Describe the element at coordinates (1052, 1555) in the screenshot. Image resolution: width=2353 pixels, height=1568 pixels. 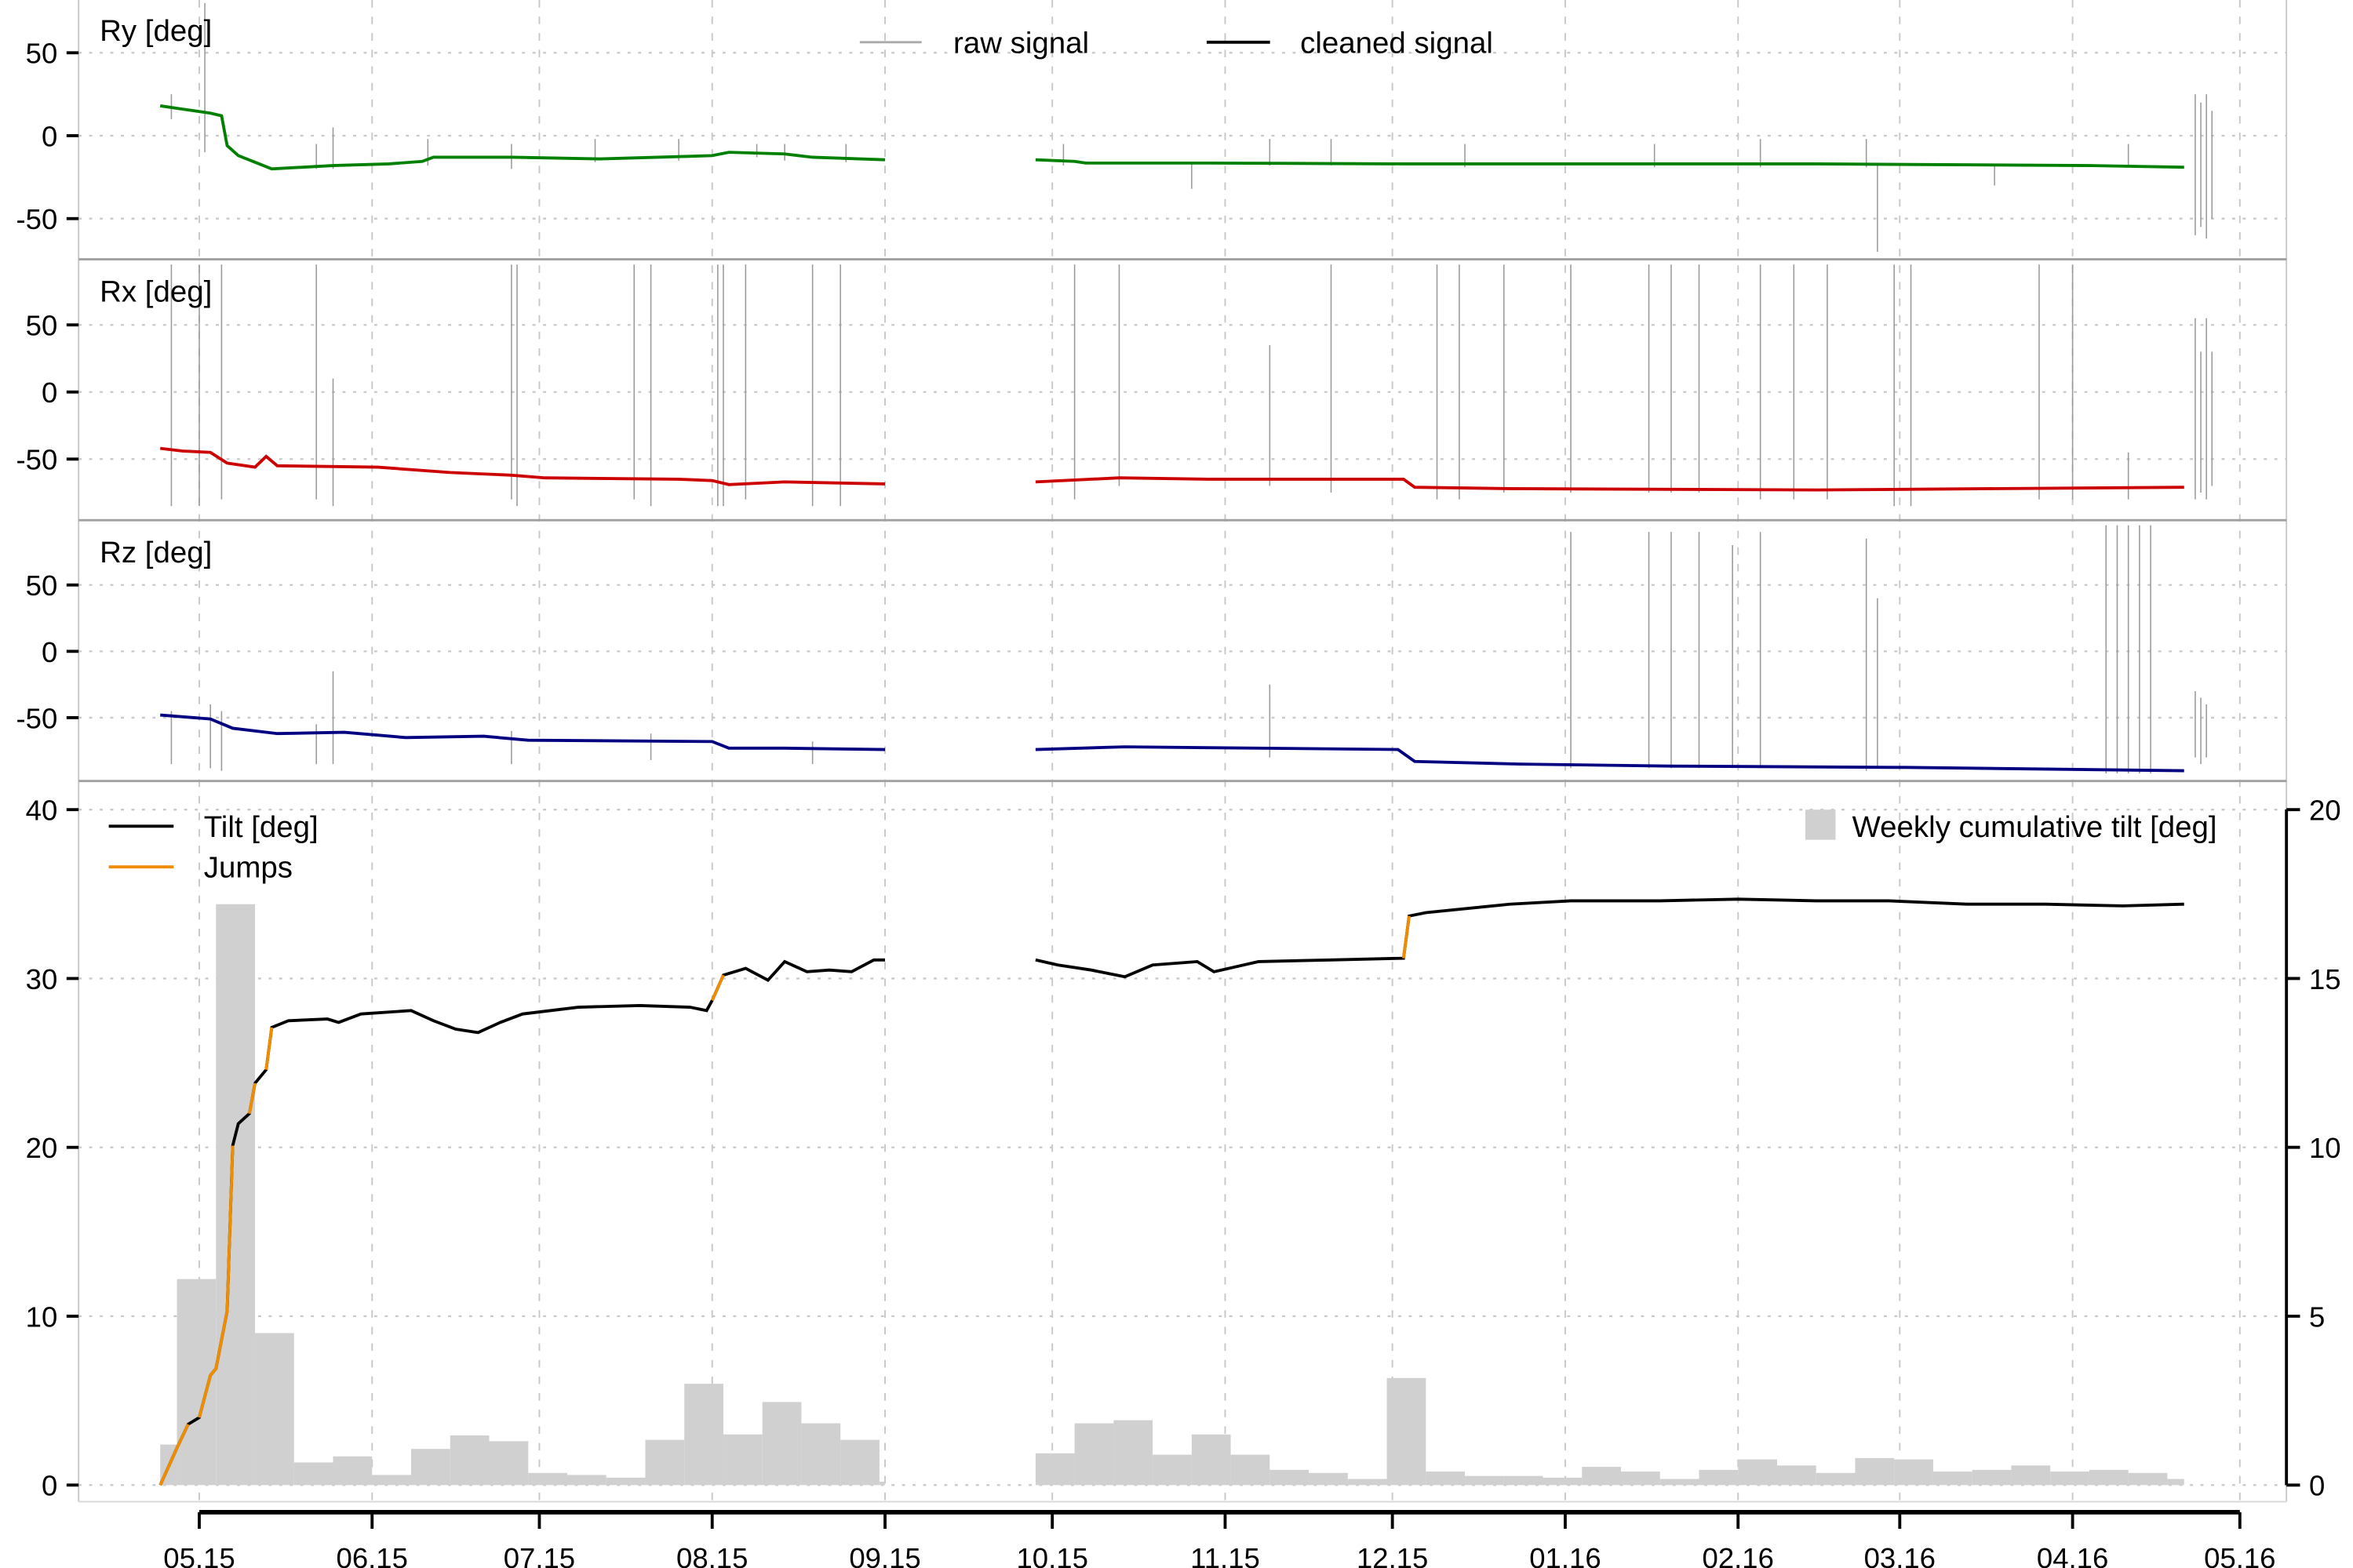
I see `x-tick-label: 10.15` at that location.